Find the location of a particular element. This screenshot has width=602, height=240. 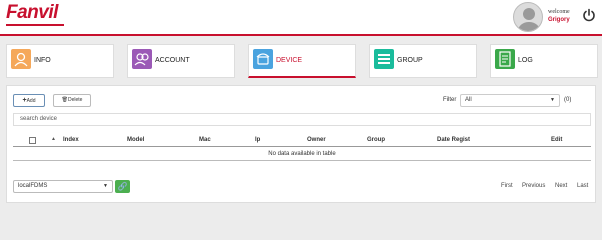

tab-device-label: DEVICE is located at coordinates (289, 60).